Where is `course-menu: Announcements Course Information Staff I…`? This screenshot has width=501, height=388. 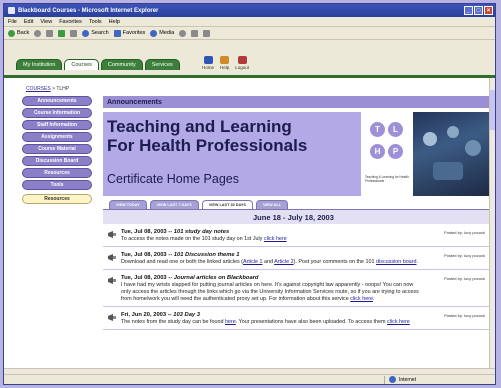
course-menu: Announcements Course Information Staff I… is located at coordinates (57, 151).